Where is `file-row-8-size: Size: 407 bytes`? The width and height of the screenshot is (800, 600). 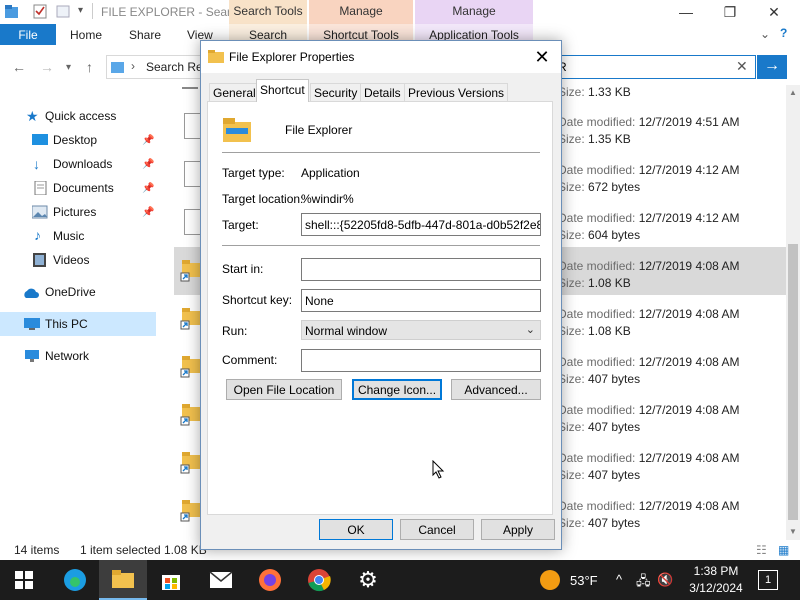
file-row-8-size: Size: 407 bytes is located at coordinates (599, 475).